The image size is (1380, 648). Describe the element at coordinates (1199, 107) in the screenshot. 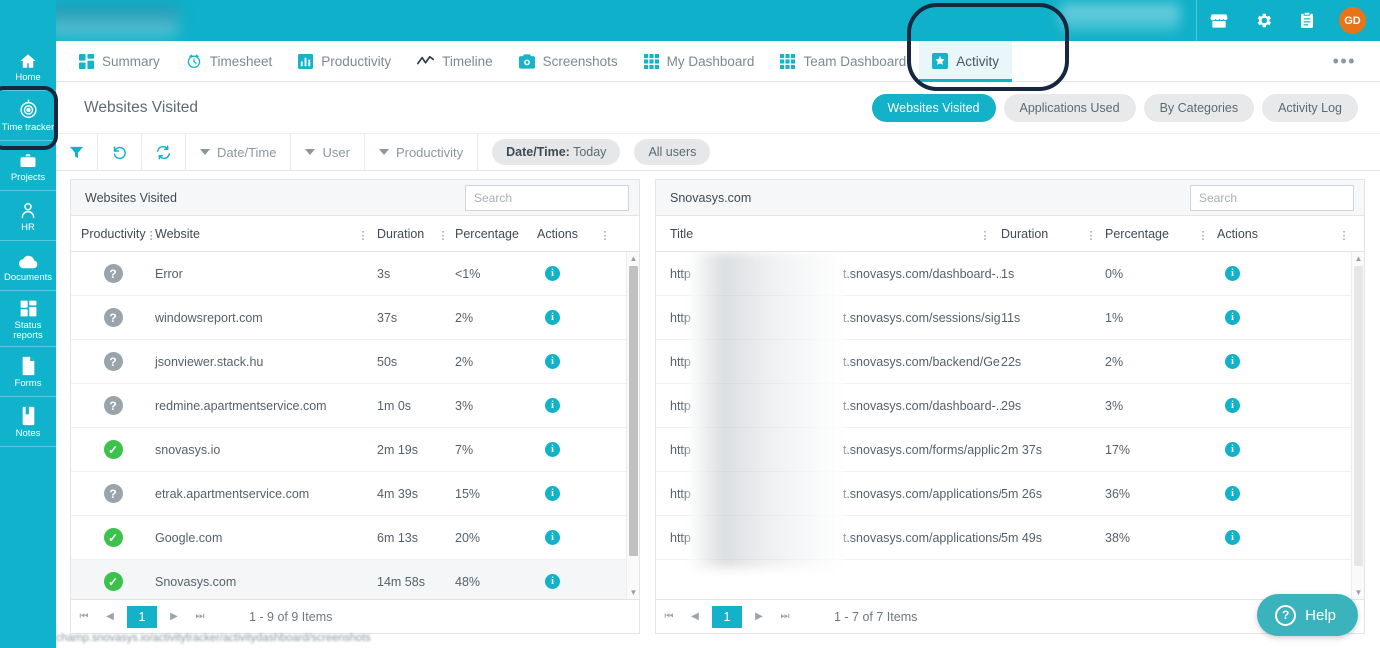

I see `segment-by-categories: By Categories` at that location.